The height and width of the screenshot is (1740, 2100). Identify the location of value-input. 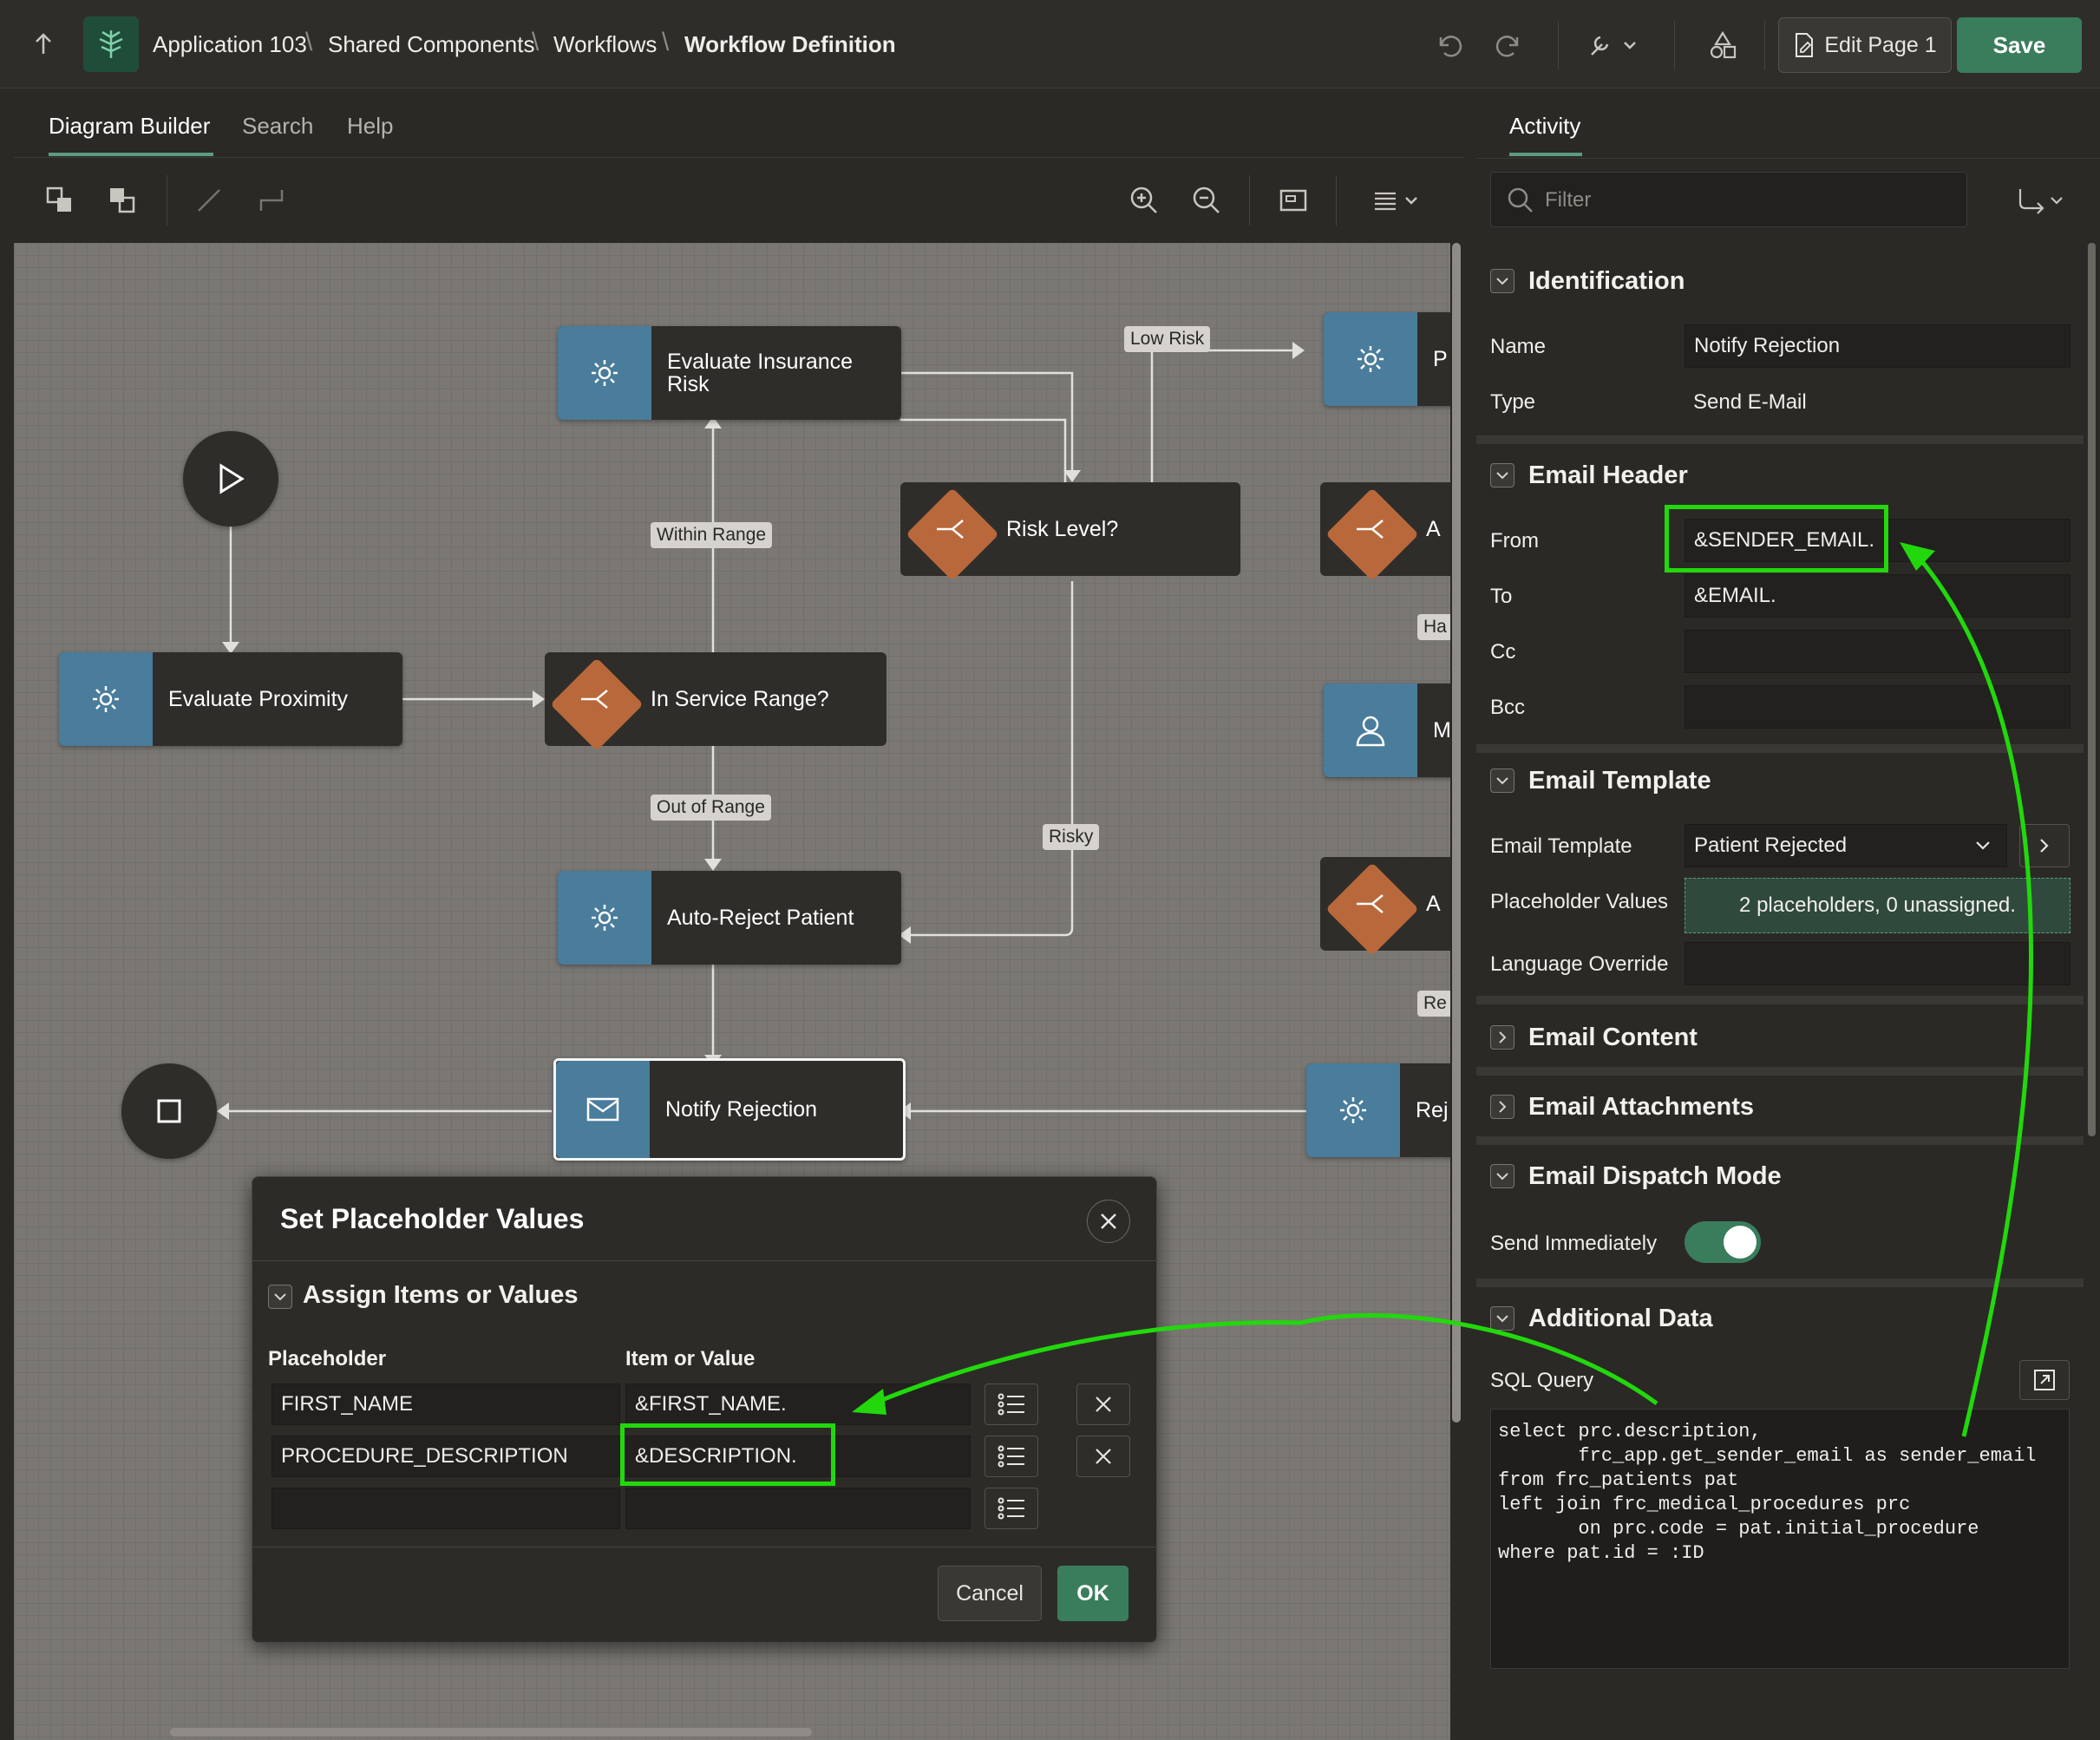
(798, 1508).